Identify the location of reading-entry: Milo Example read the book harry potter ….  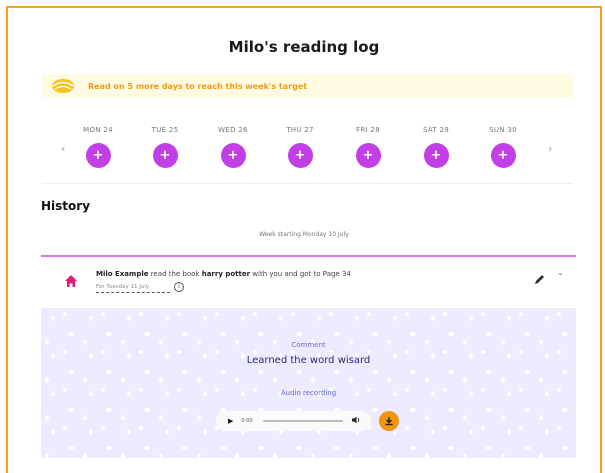
(308, 283).